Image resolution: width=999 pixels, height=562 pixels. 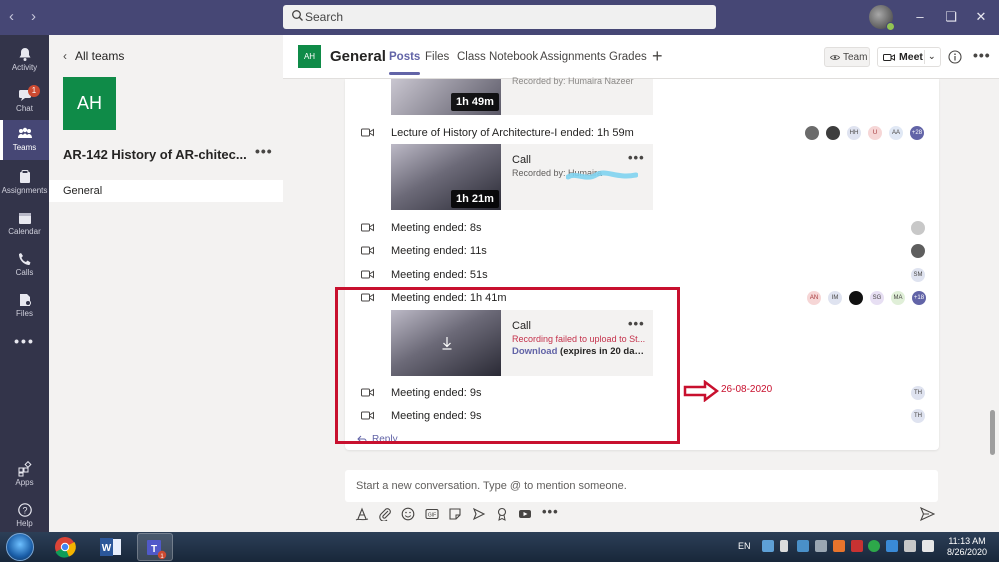 I want to click on participants-avatars: HH U AA +28, so click(x=870, y=133).